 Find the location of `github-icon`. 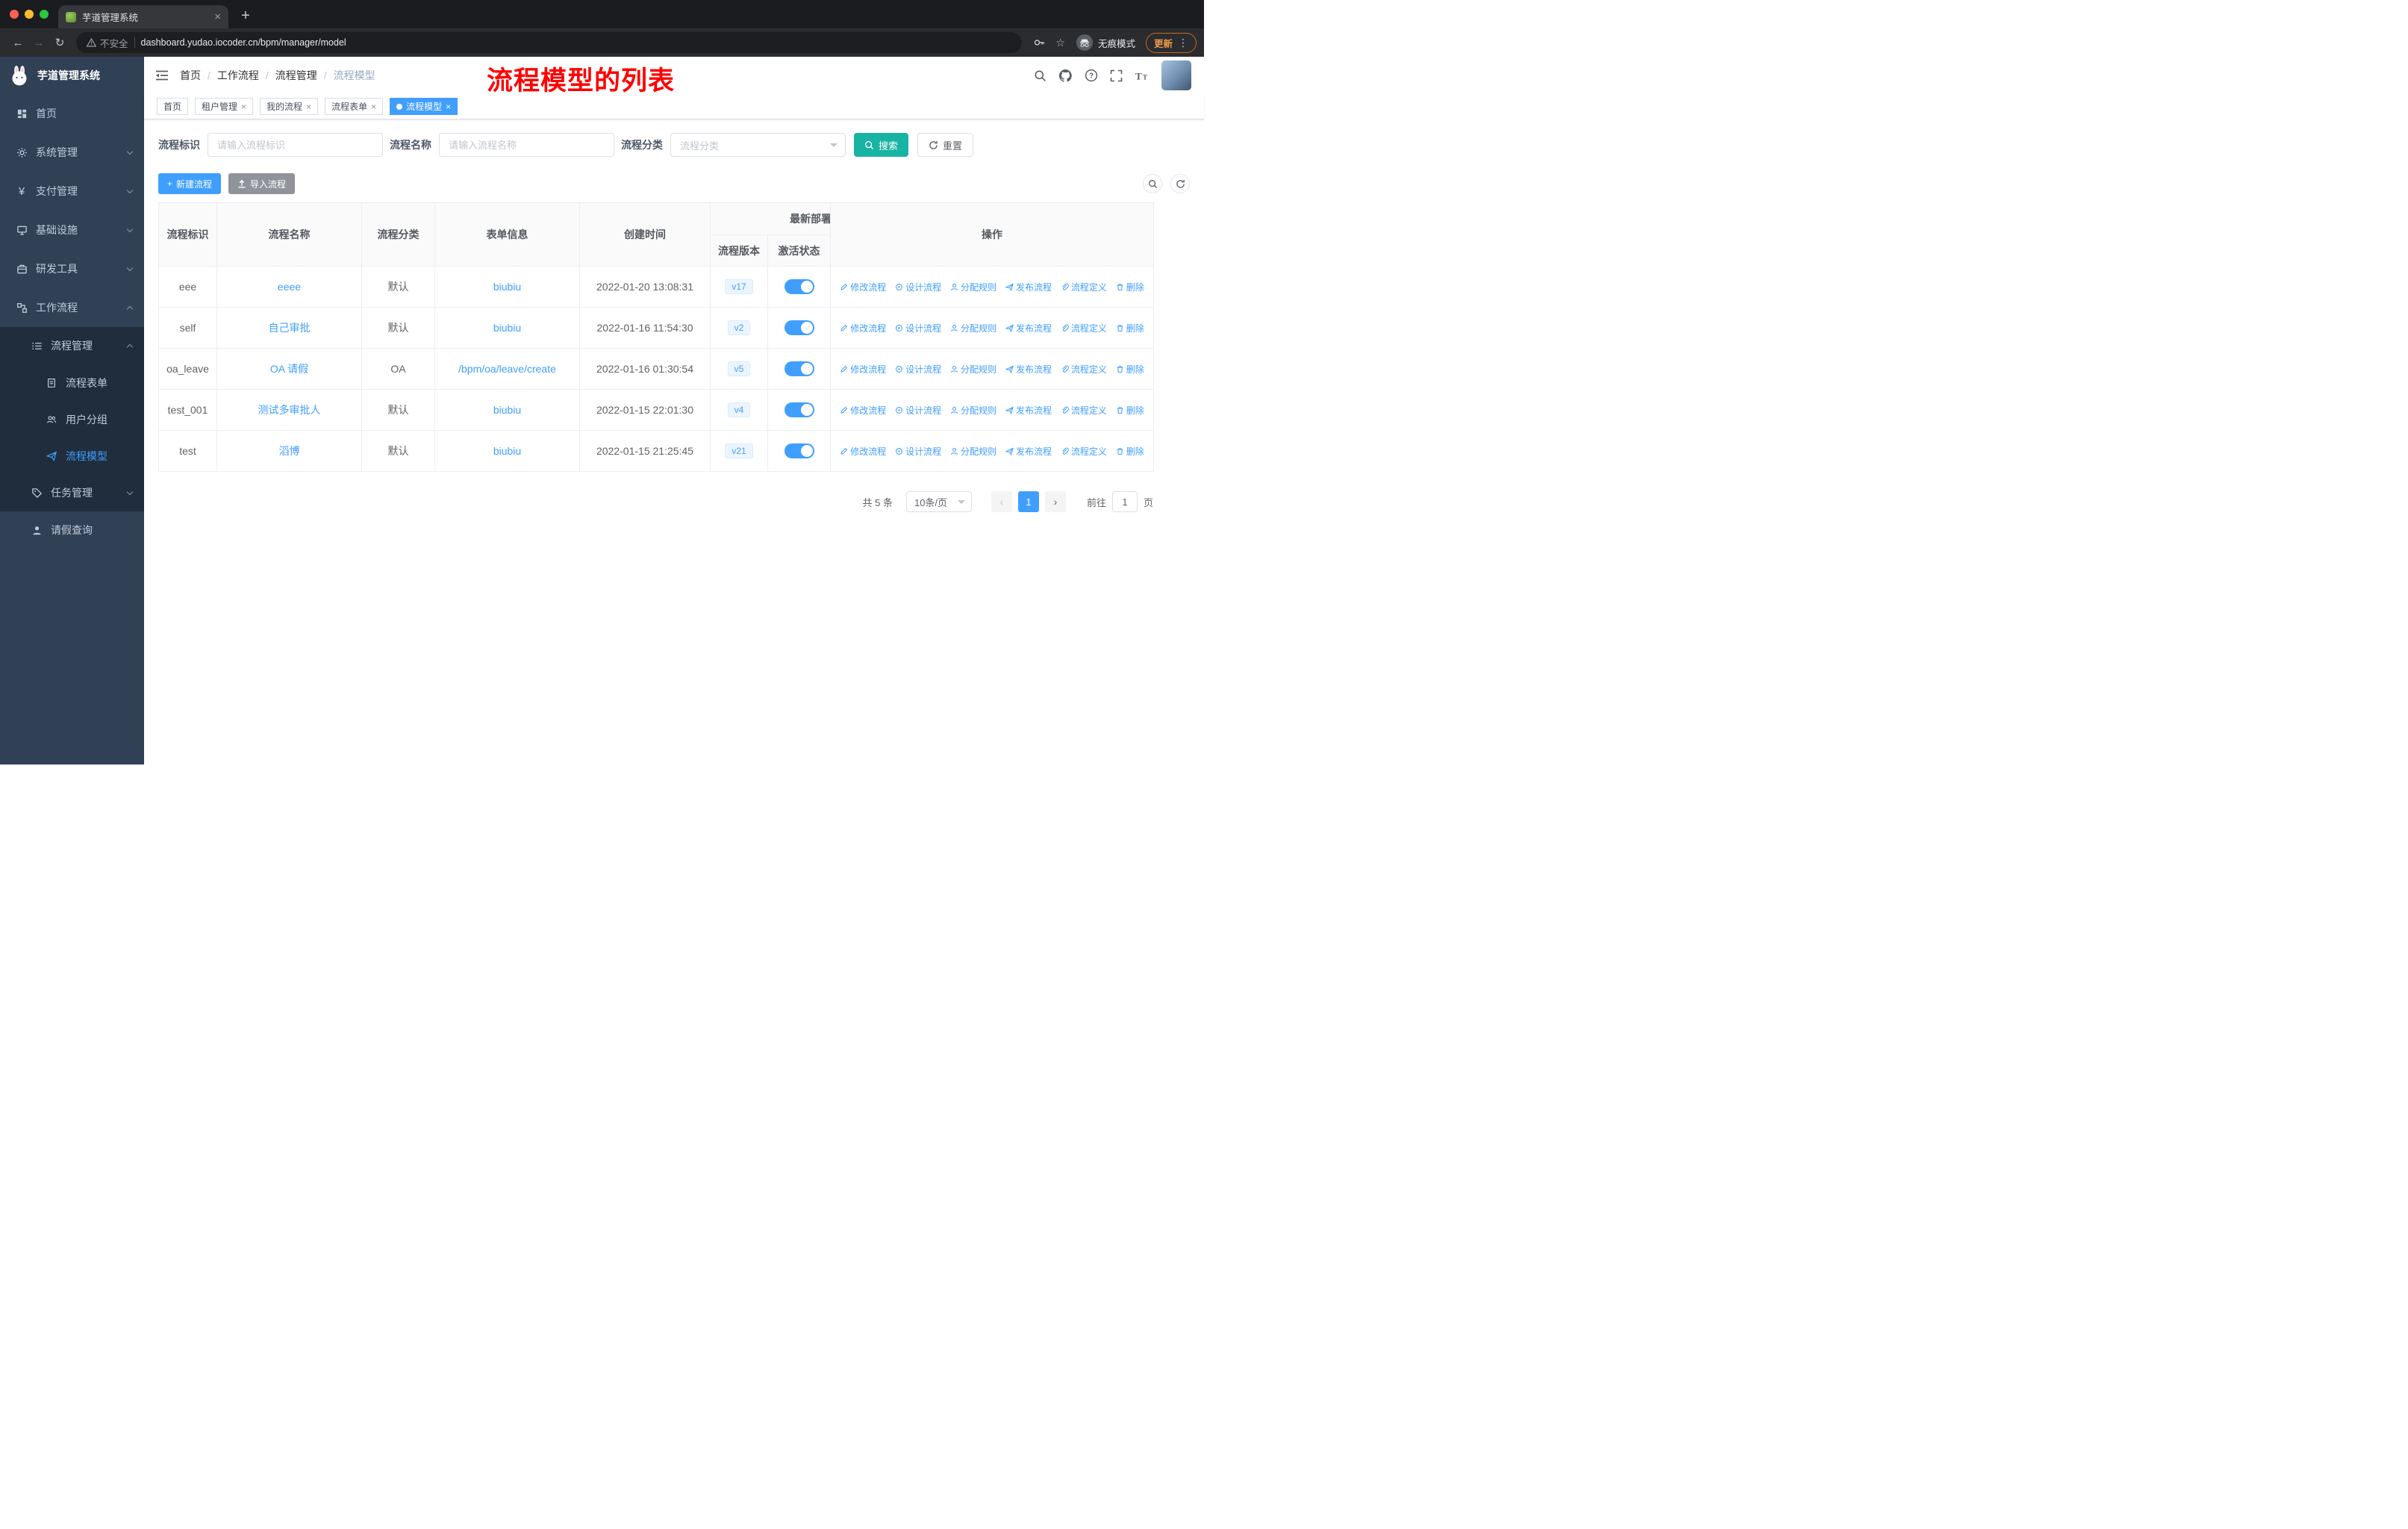

github-icon is located at coordinates (1065, 76).